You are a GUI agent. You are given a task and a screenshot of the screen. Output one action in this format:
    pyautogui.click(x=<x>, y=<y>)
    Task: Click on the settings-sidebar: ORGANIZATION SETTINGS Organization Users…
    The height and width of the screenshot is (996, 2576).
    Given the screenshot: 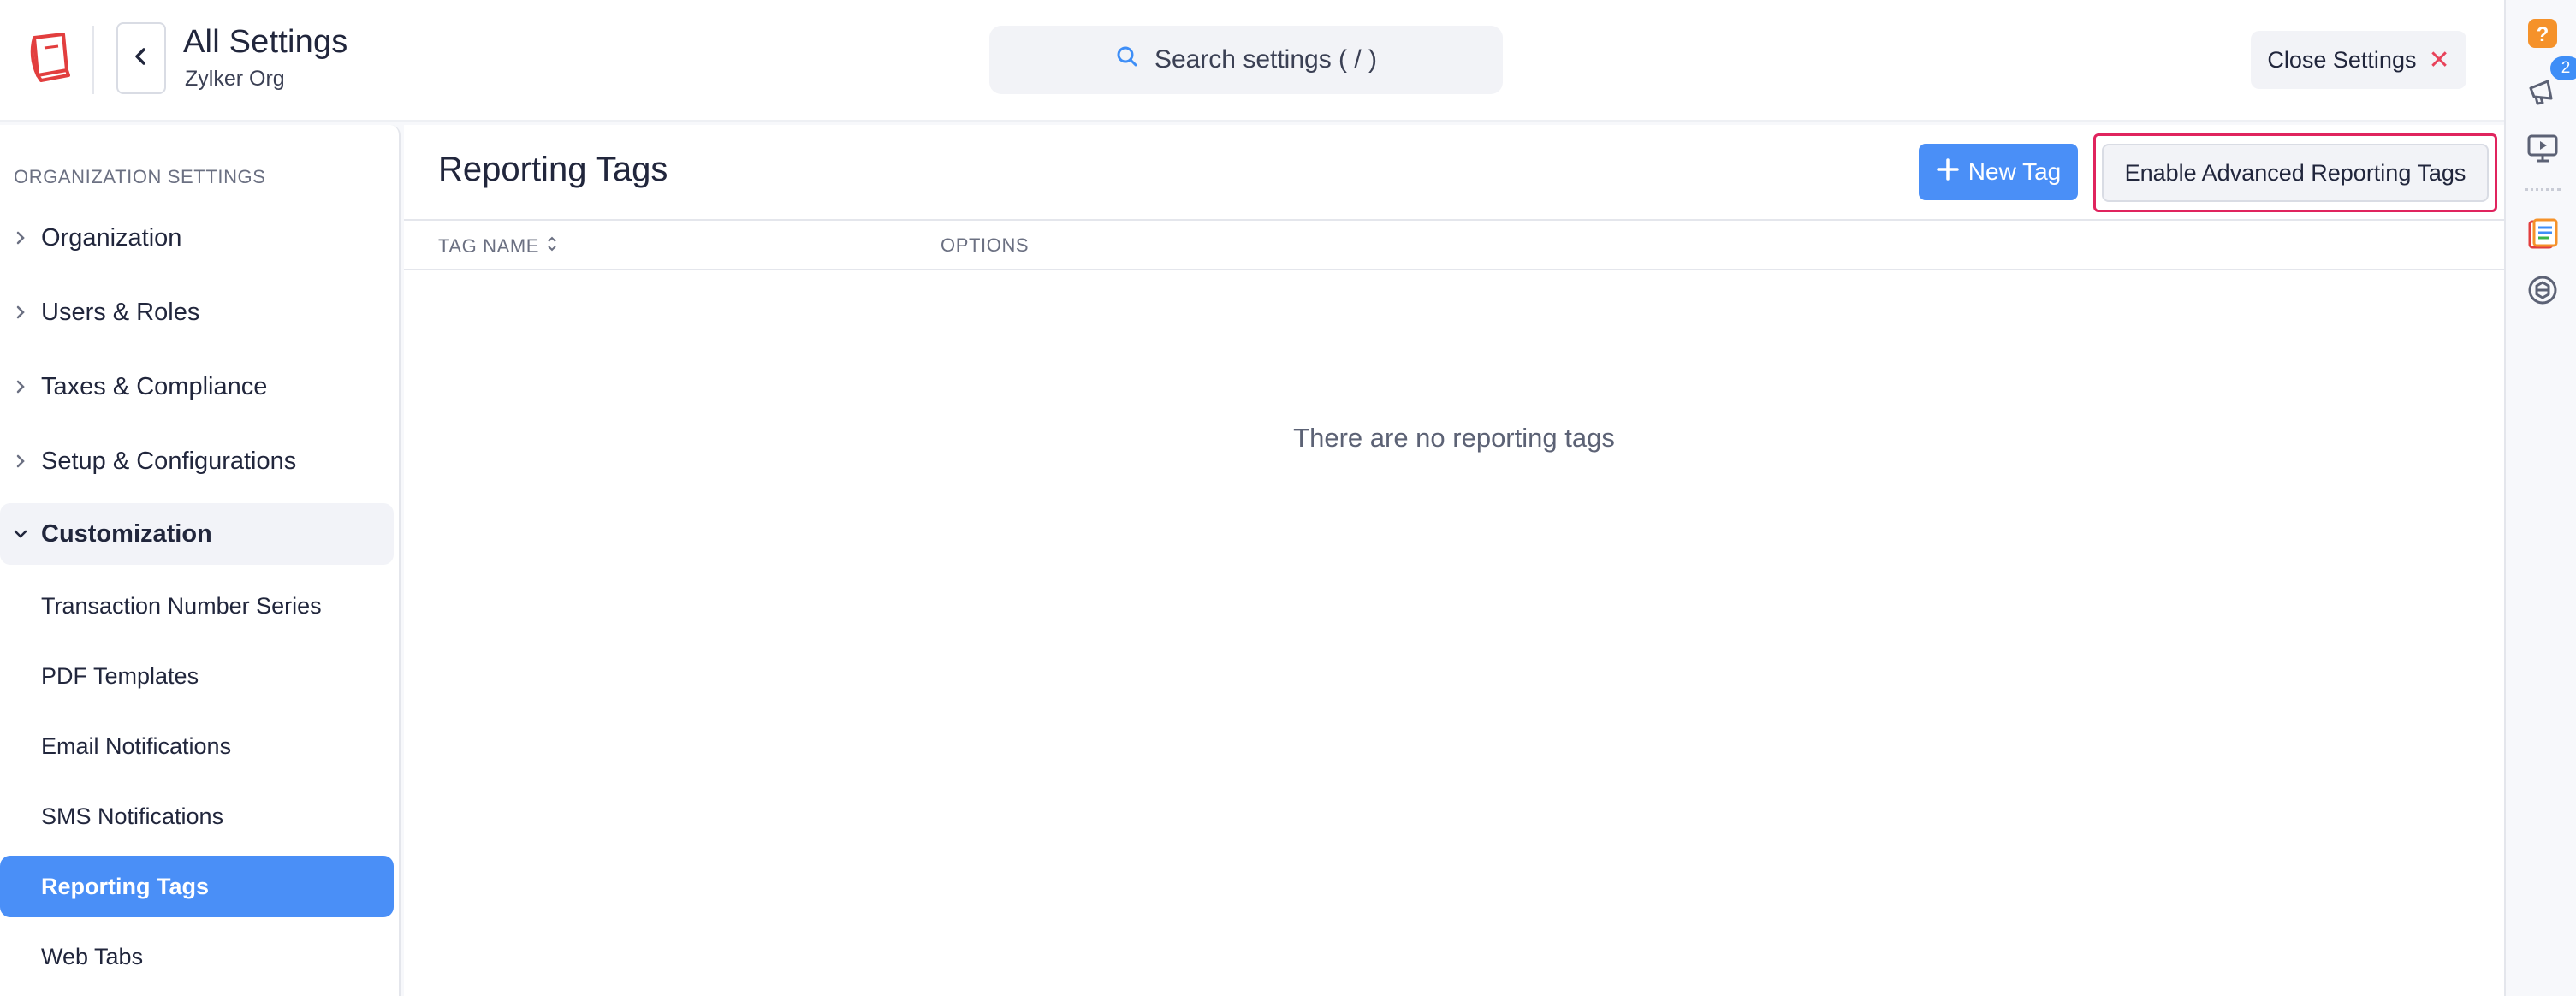 What is the action you would take?
    pyautogui.click(x=200, y=560)
    